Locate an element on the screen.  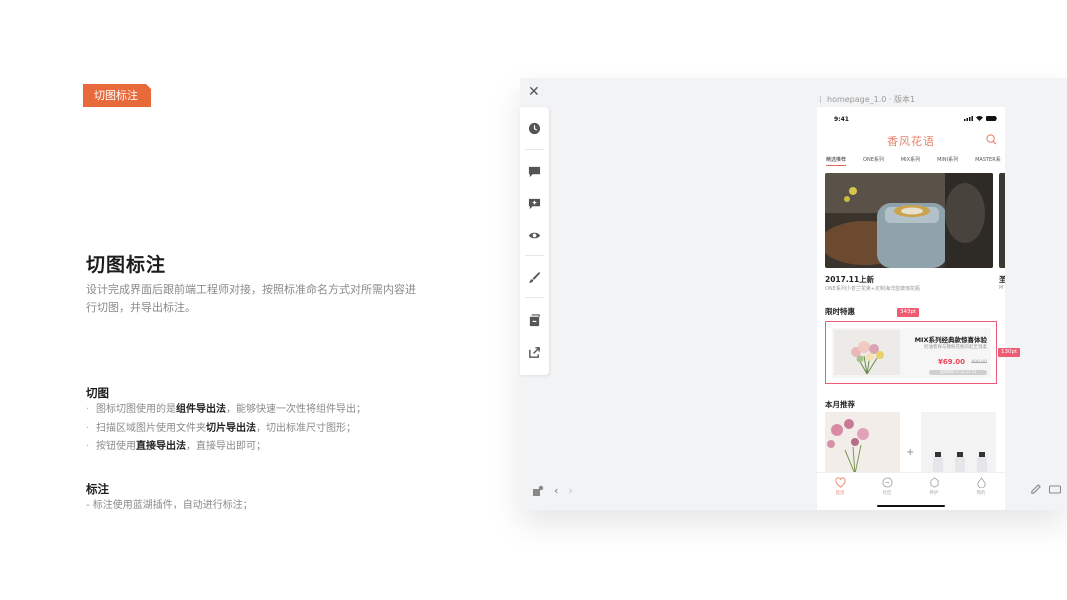
slicing-title: 切图 is located at coordinates (97, 393).